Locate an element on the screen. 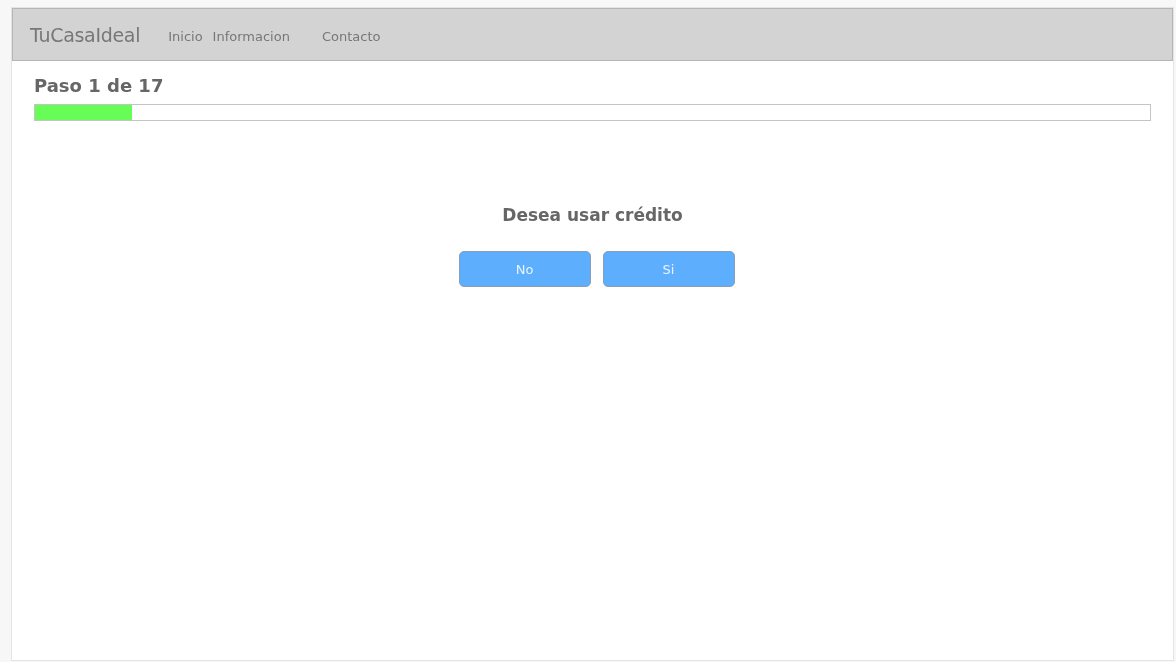  nav-link: Inicio is located at coordinates (185, 36).